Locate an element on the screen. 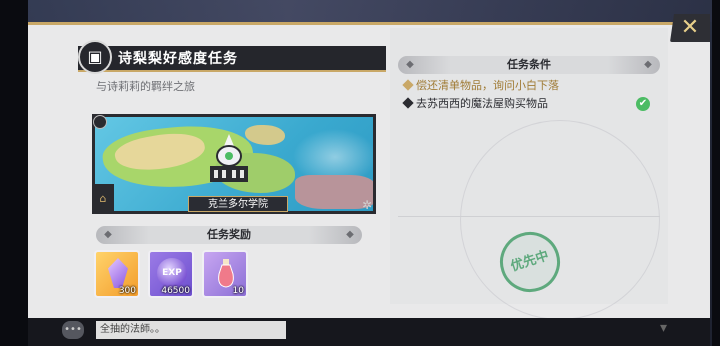 The image size is (720, 346). rewards-header: ◆ 任务奖励 ◆ is located at coordinates (229, 235).